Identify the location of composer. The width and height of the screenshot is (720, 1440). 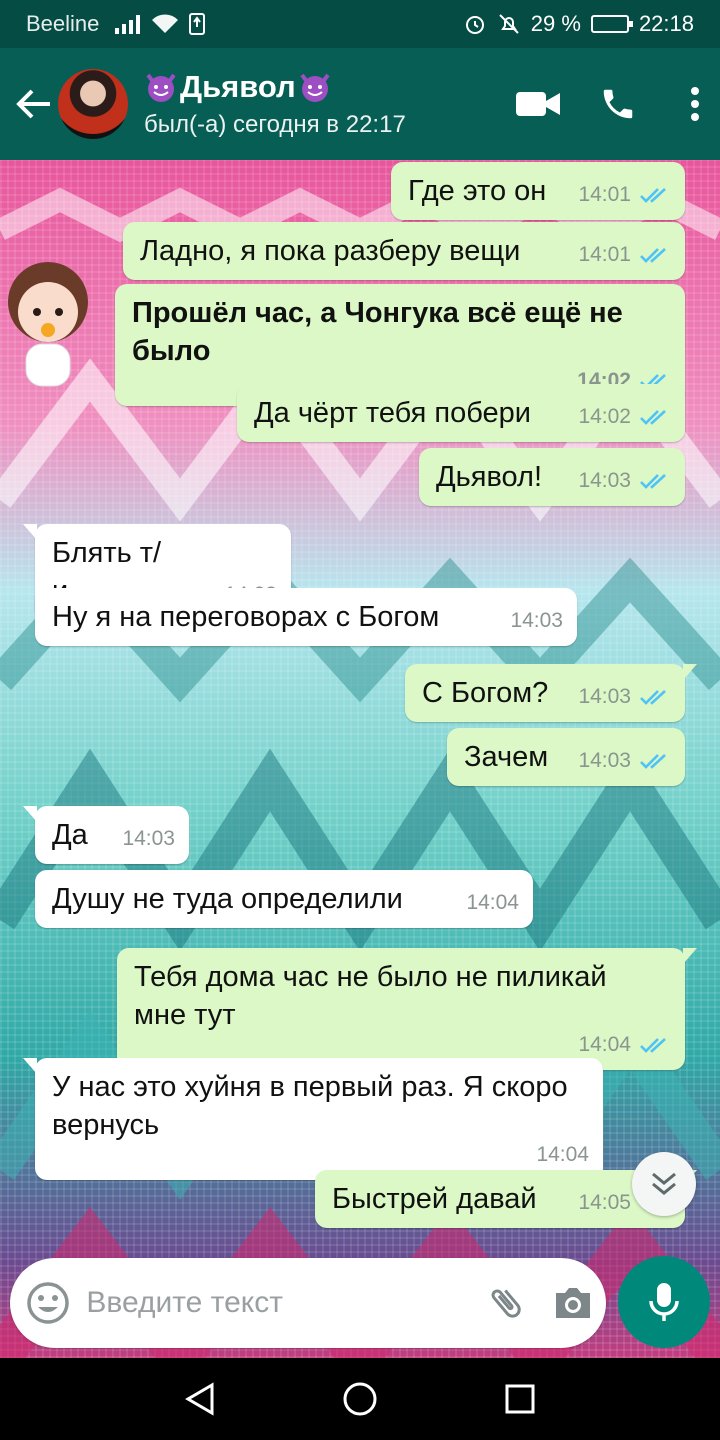
(308, 1303).